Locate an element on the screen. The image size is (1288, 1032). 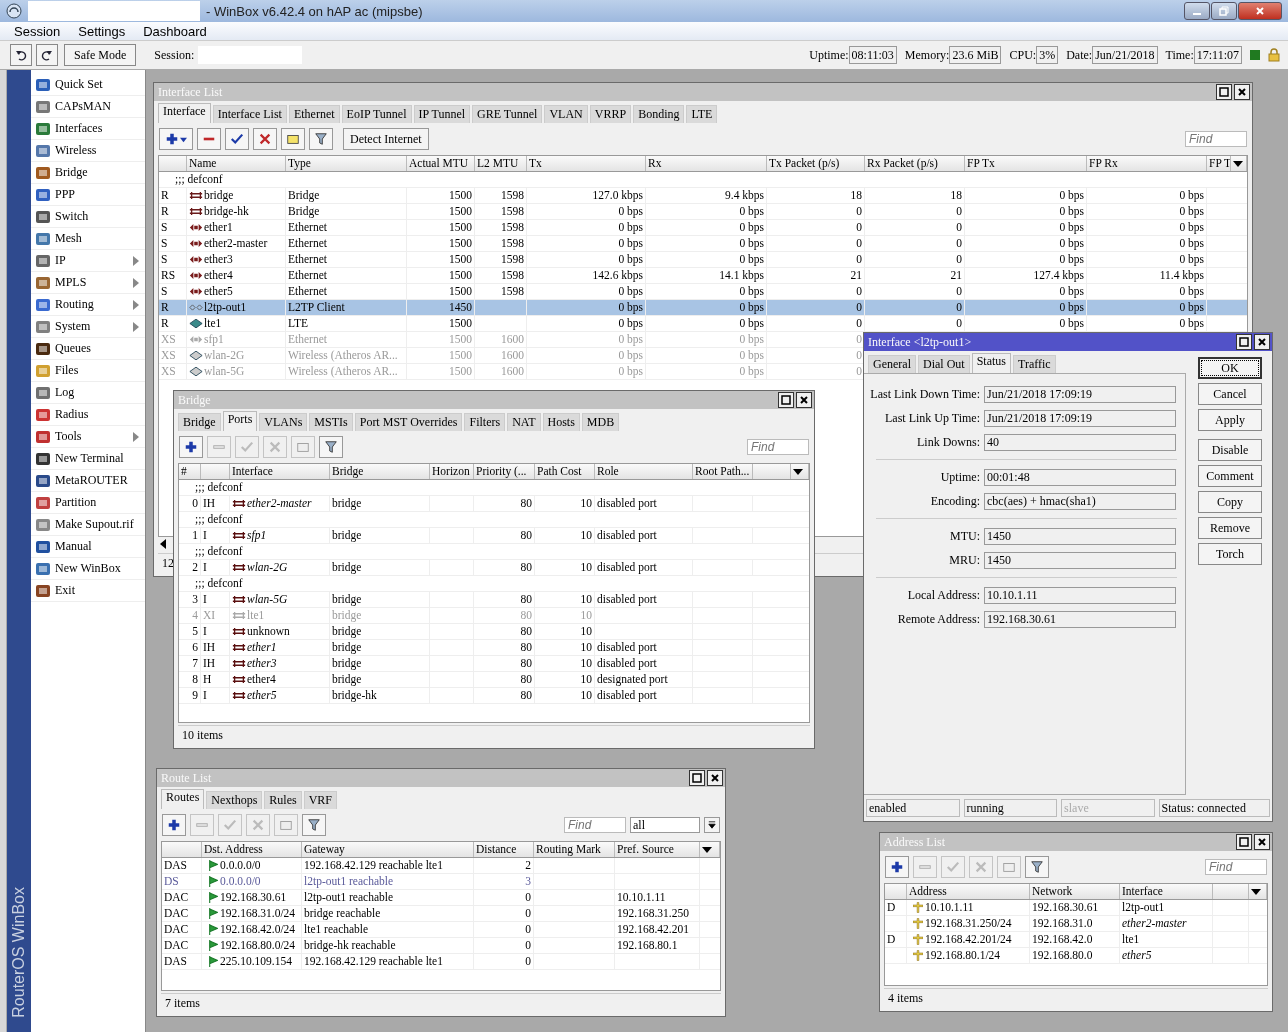
safe-mode-button: Safe Mode is located at coordinates (100, 55).